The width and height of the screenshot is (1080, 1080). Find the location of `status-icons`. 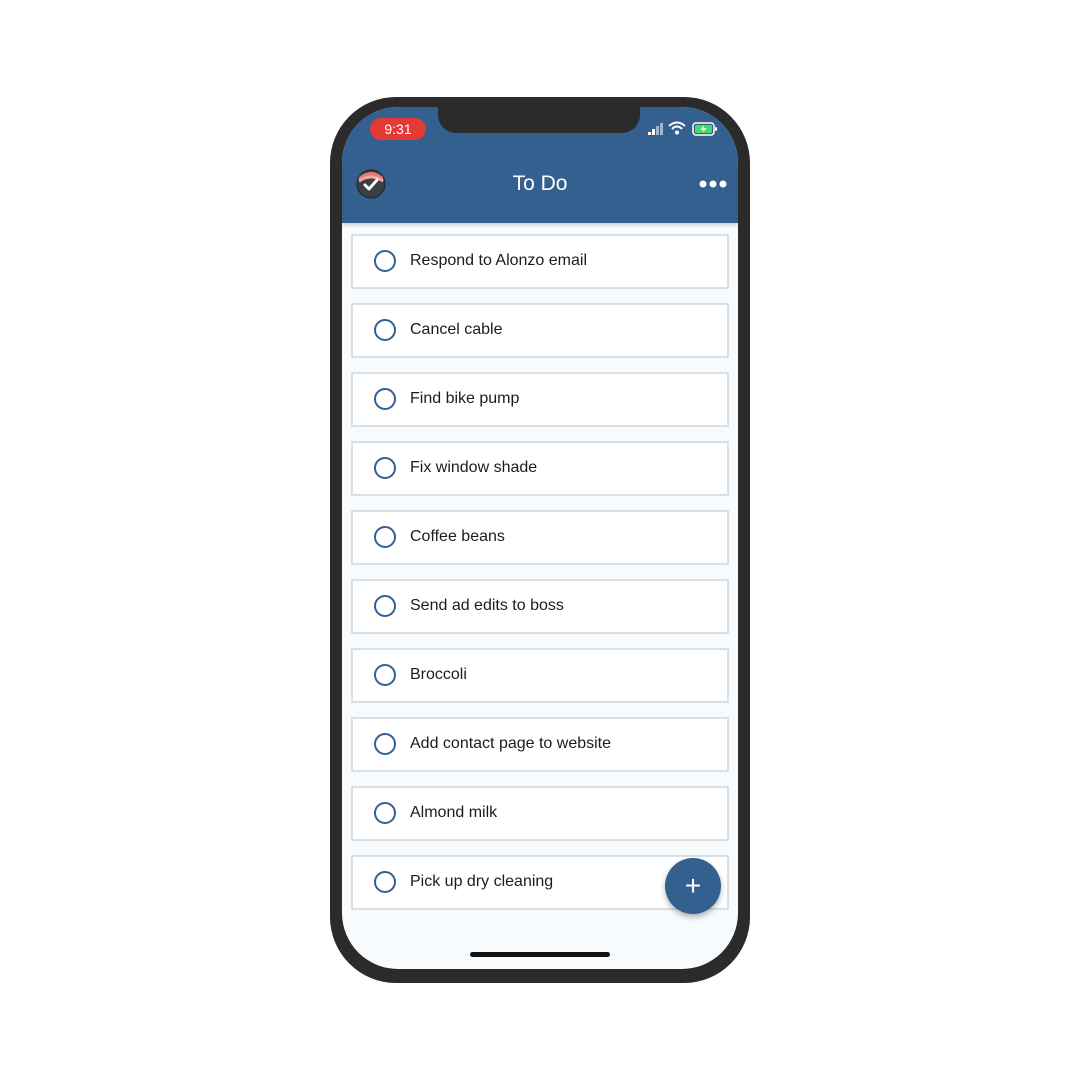

status-icons is located at coordinates (680, 130).